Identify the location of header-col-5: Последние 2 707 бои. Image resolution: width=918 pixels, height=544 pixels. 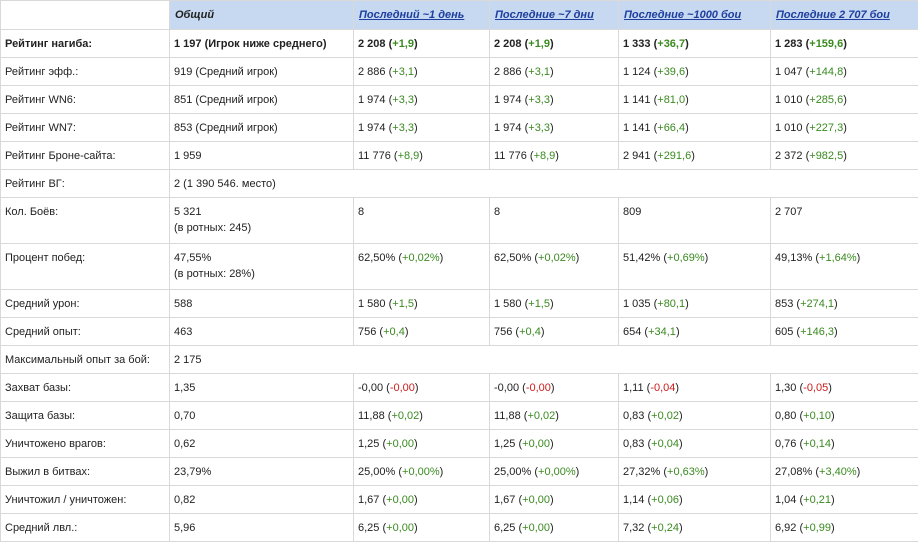
(844, 15).